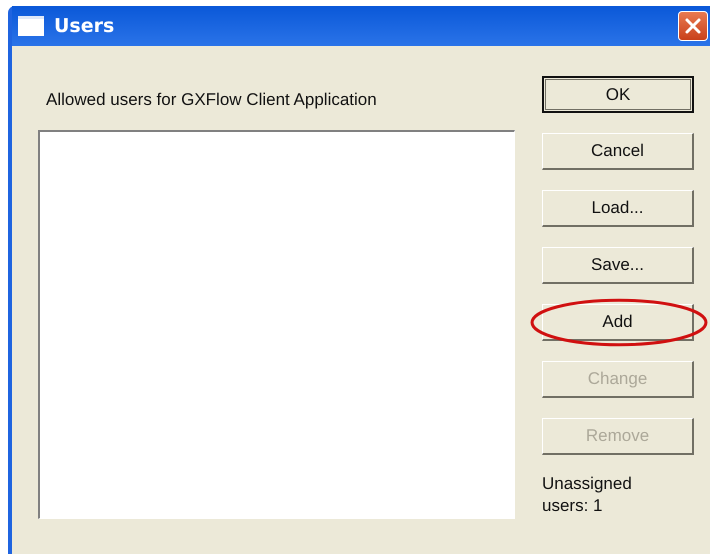  I want to click on dialog-button: Add, so click(618, 322).